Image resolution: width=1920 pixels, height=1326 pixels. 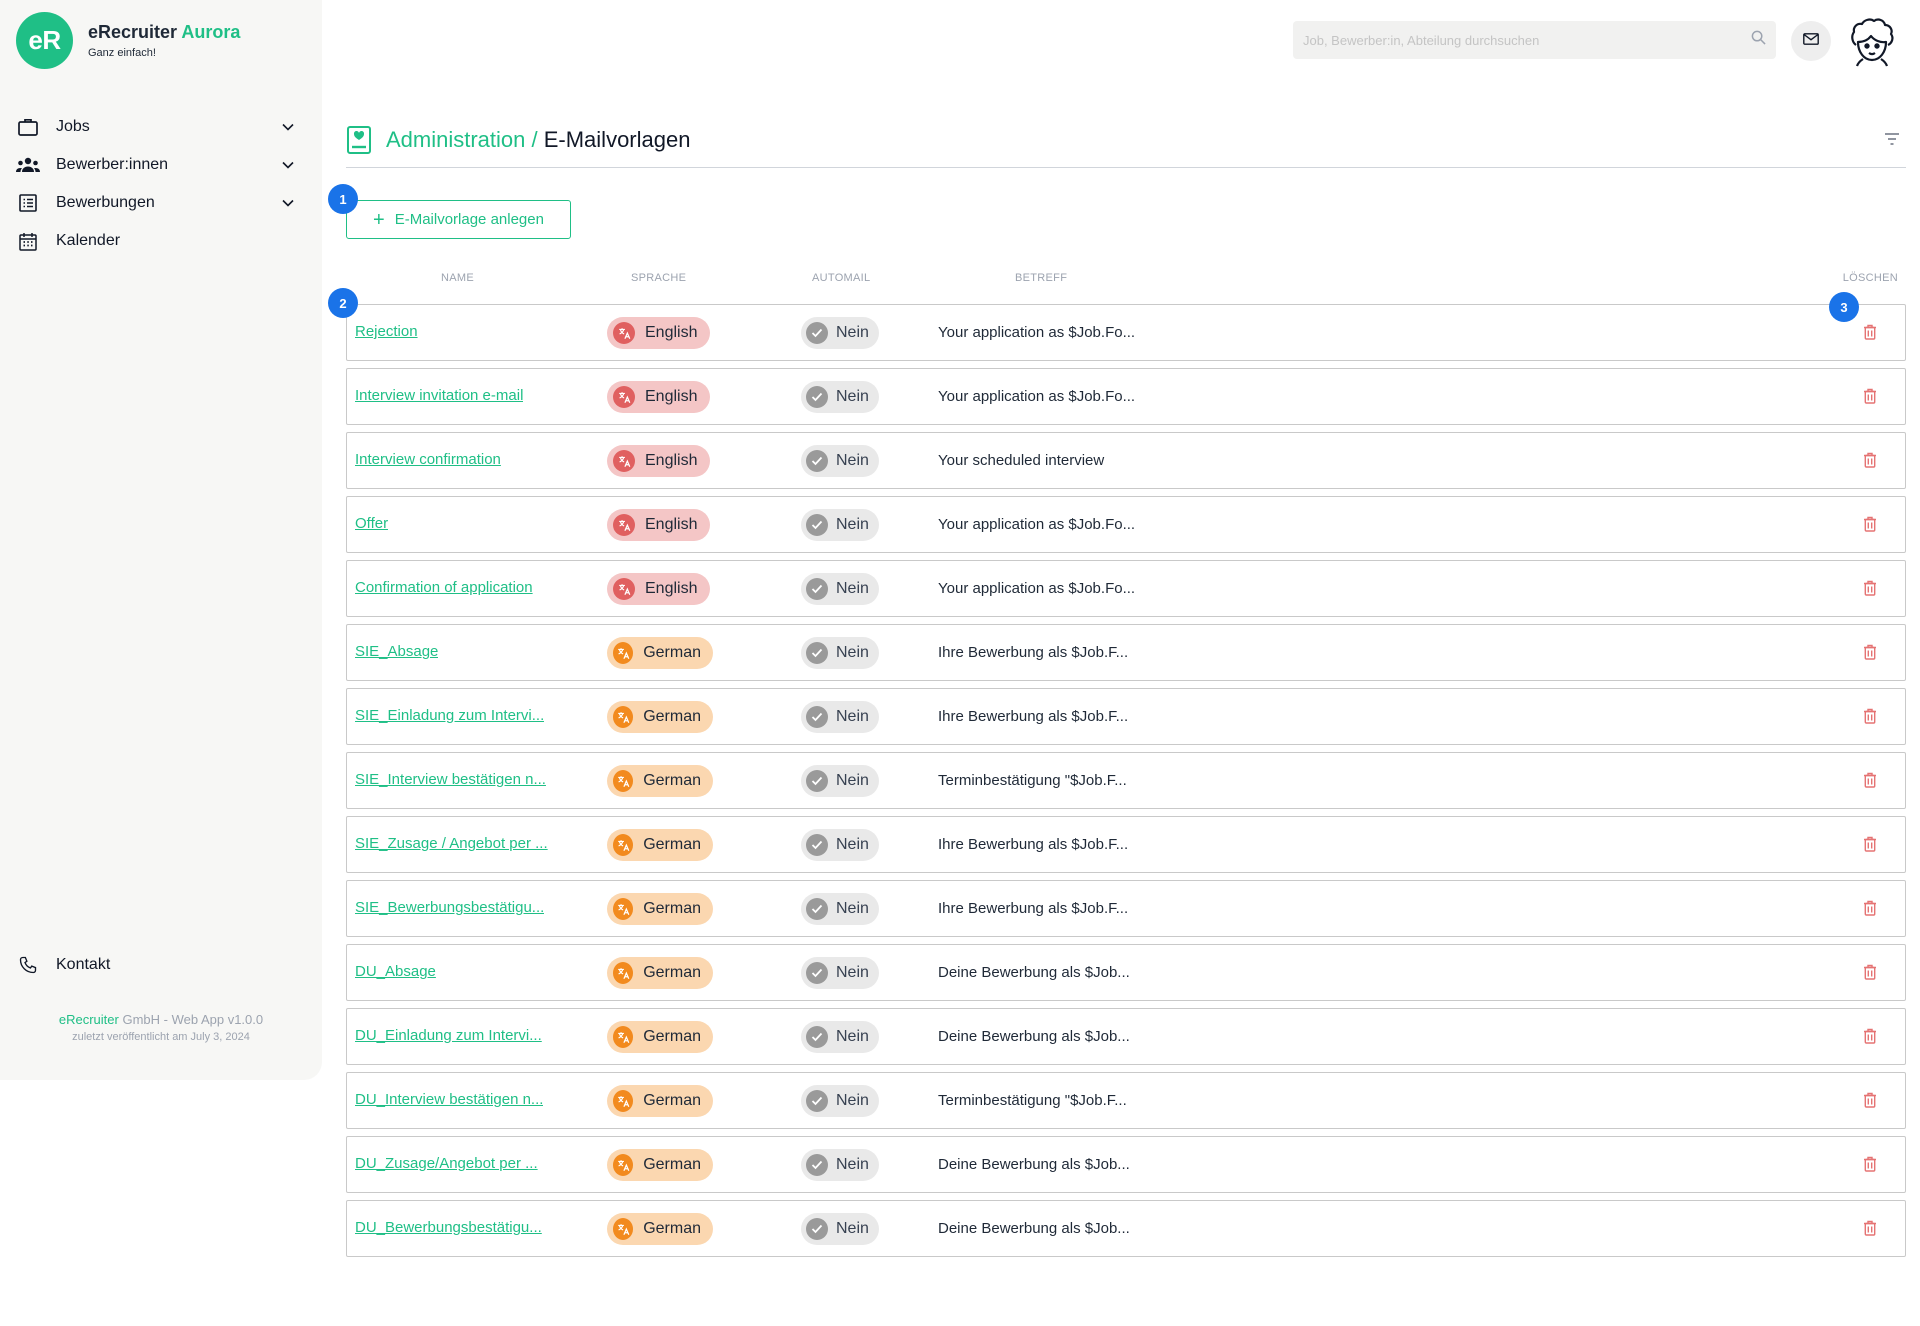 What do you see at coordinates (428, 459) in the screenshot?
I see `template-name-link: Interview confirmation` at bounding box center [428, 459].